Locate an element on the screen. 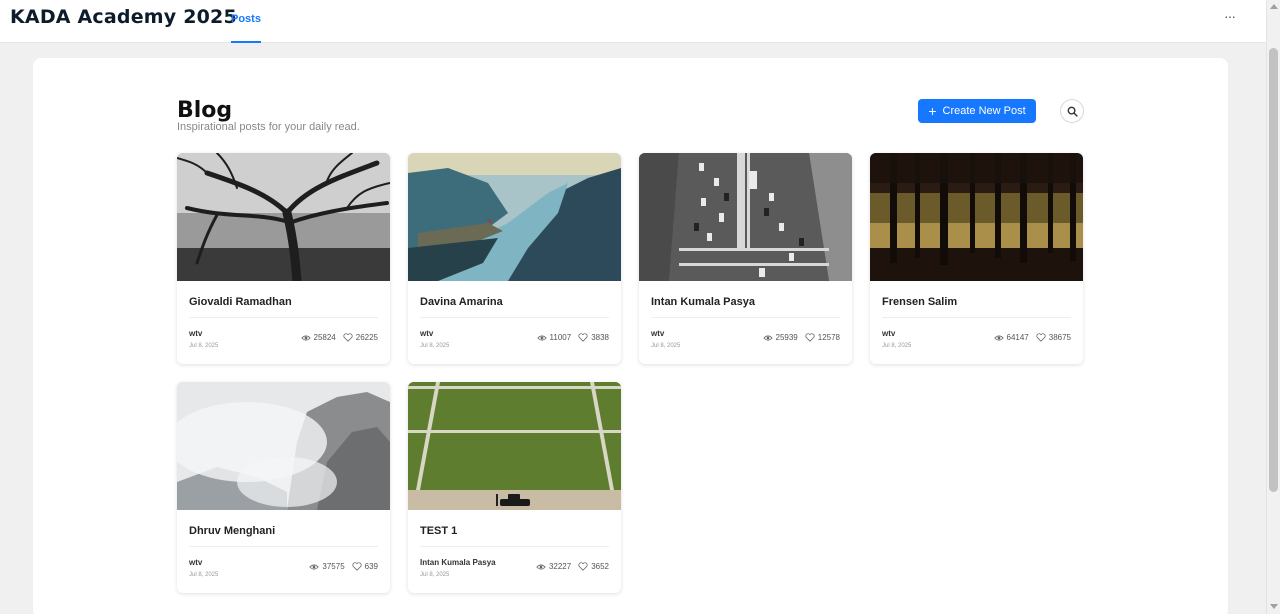 The width and height of the screenshot is (1280, 614). view-count: 37575 is located at coordinates (333, 566).